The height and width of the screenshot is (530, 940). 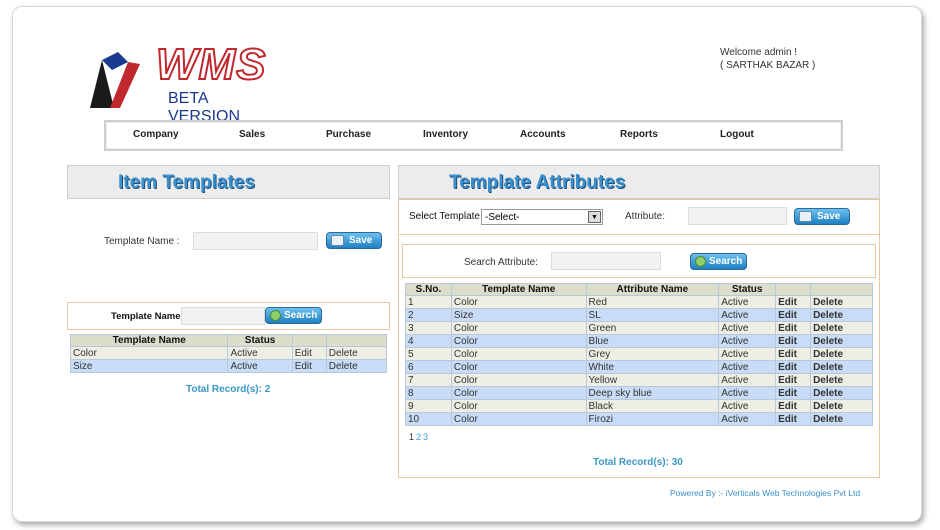 What do you see at coordinates (428, 367) in the screenshot?
I see `row-sno: 6` at bounding box center [428, 367].